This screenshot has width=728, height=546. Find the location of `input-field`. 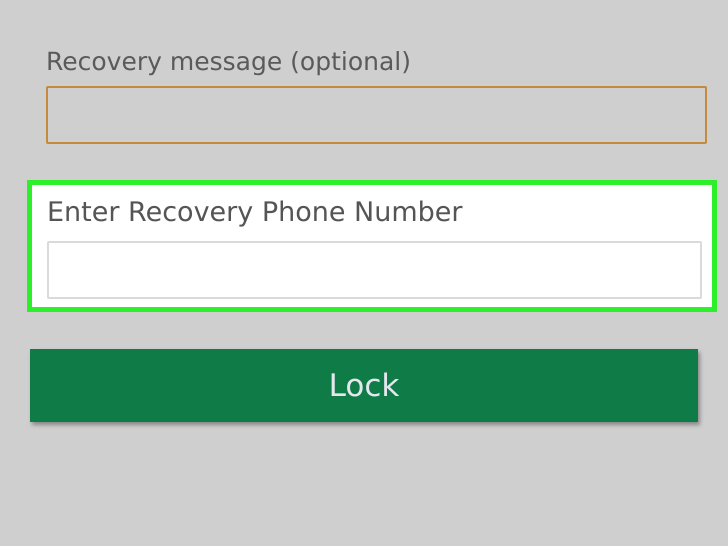

input-field is located at coordinates (376, 115).